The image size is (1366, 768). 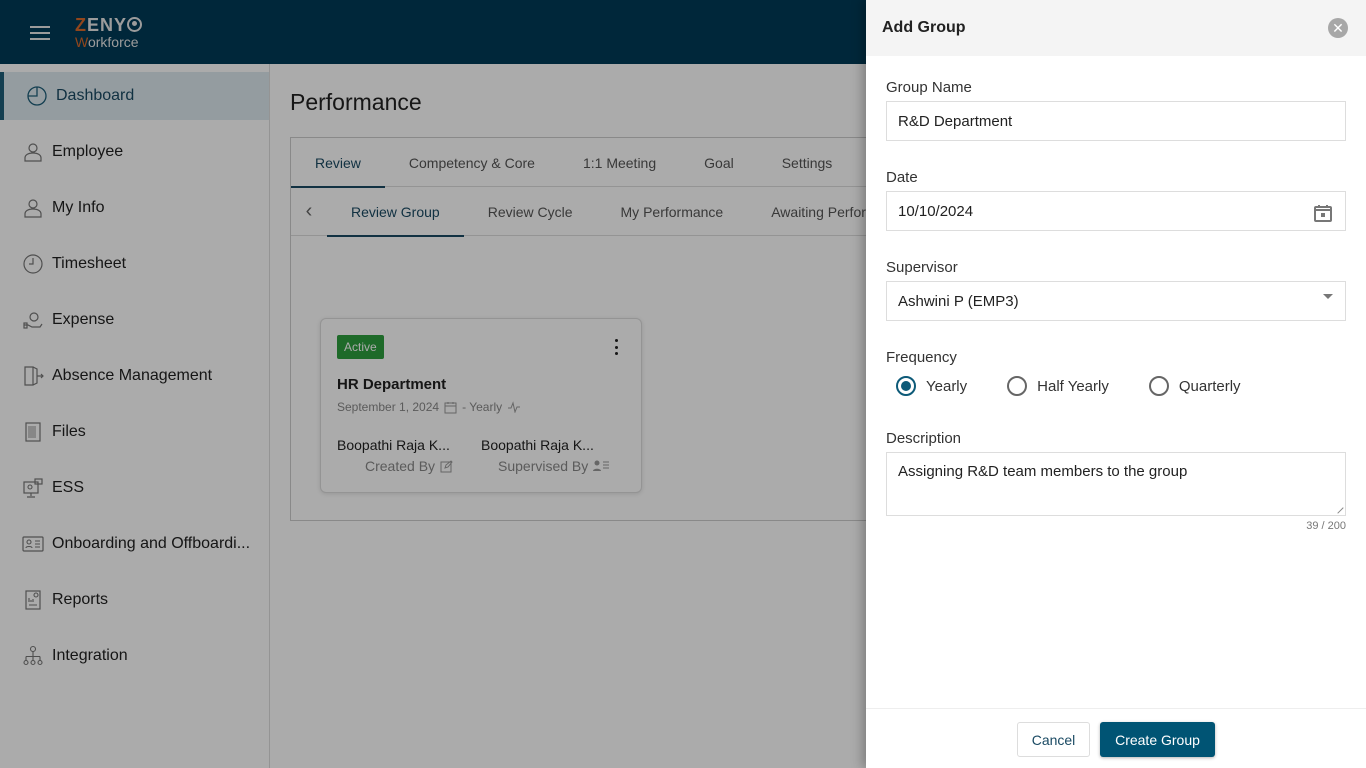 I want to click on radio-yearly: Yearly, so click(x=926, y=386).